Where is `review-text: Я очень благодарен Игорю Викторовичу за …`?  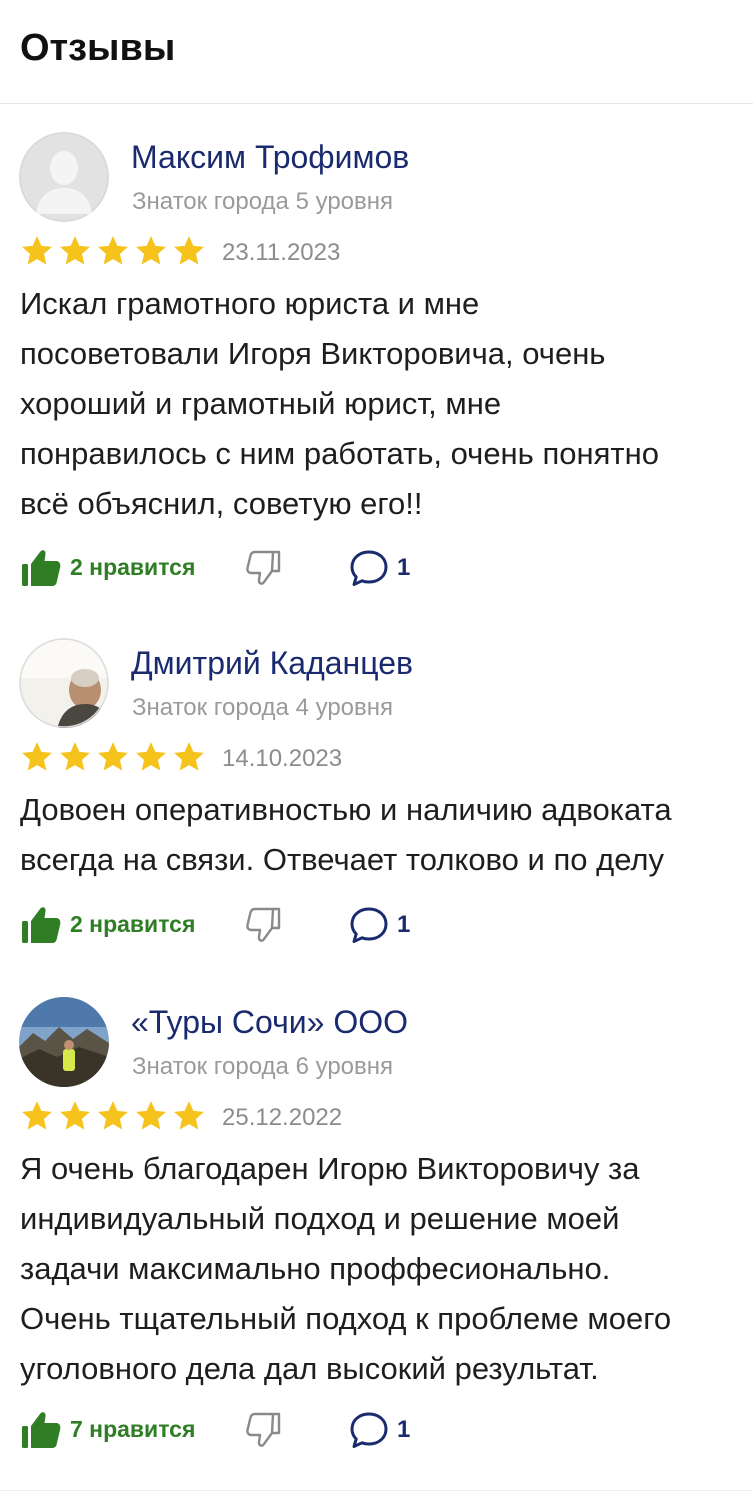
review-text: Я очень благодарен Игорю Викторовичу за … is located at coordinates (346, 1268).